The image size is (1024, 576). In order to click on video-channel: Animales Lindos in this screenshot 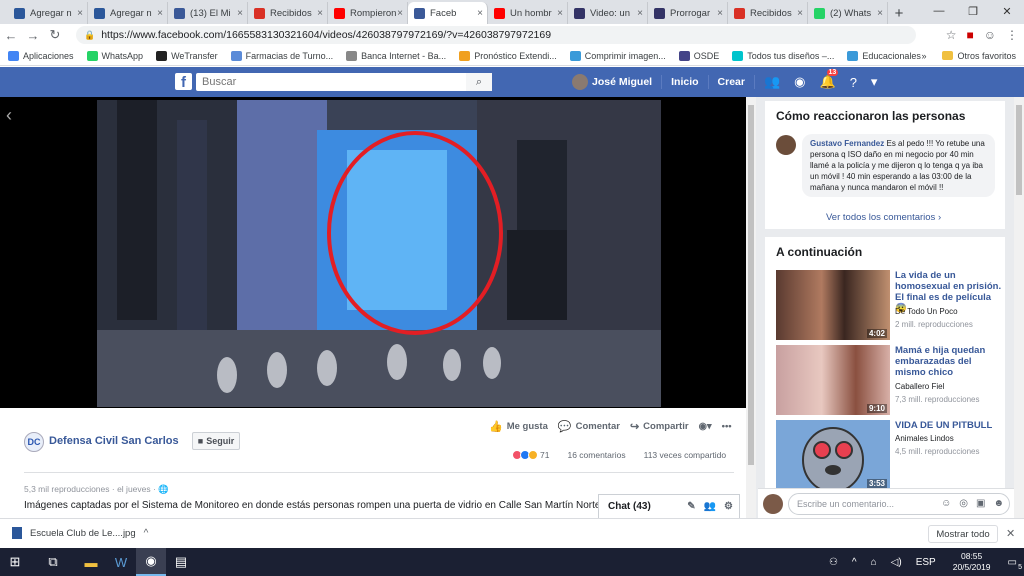, I will do `click(924, 438)`.